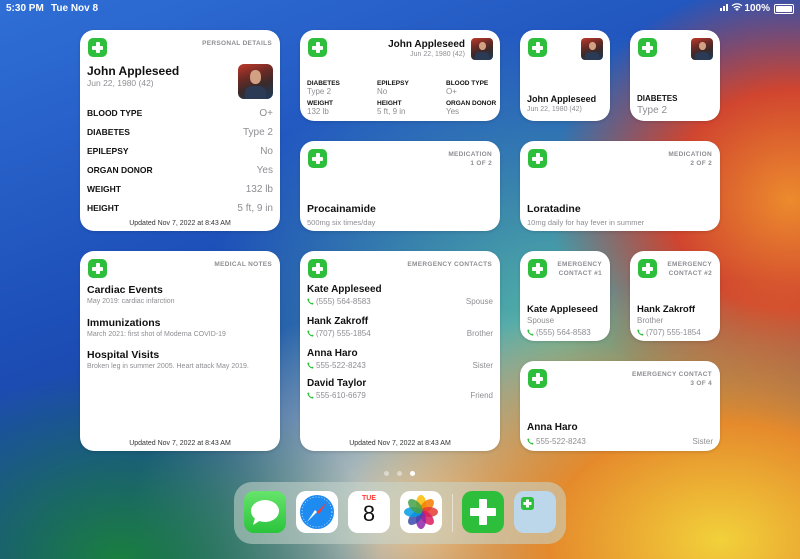  What do you see at coordinates (343, 301) in the screenshot?
I see `contact-phone-number: (555) 564-8583` at bounding box center [343, 301].